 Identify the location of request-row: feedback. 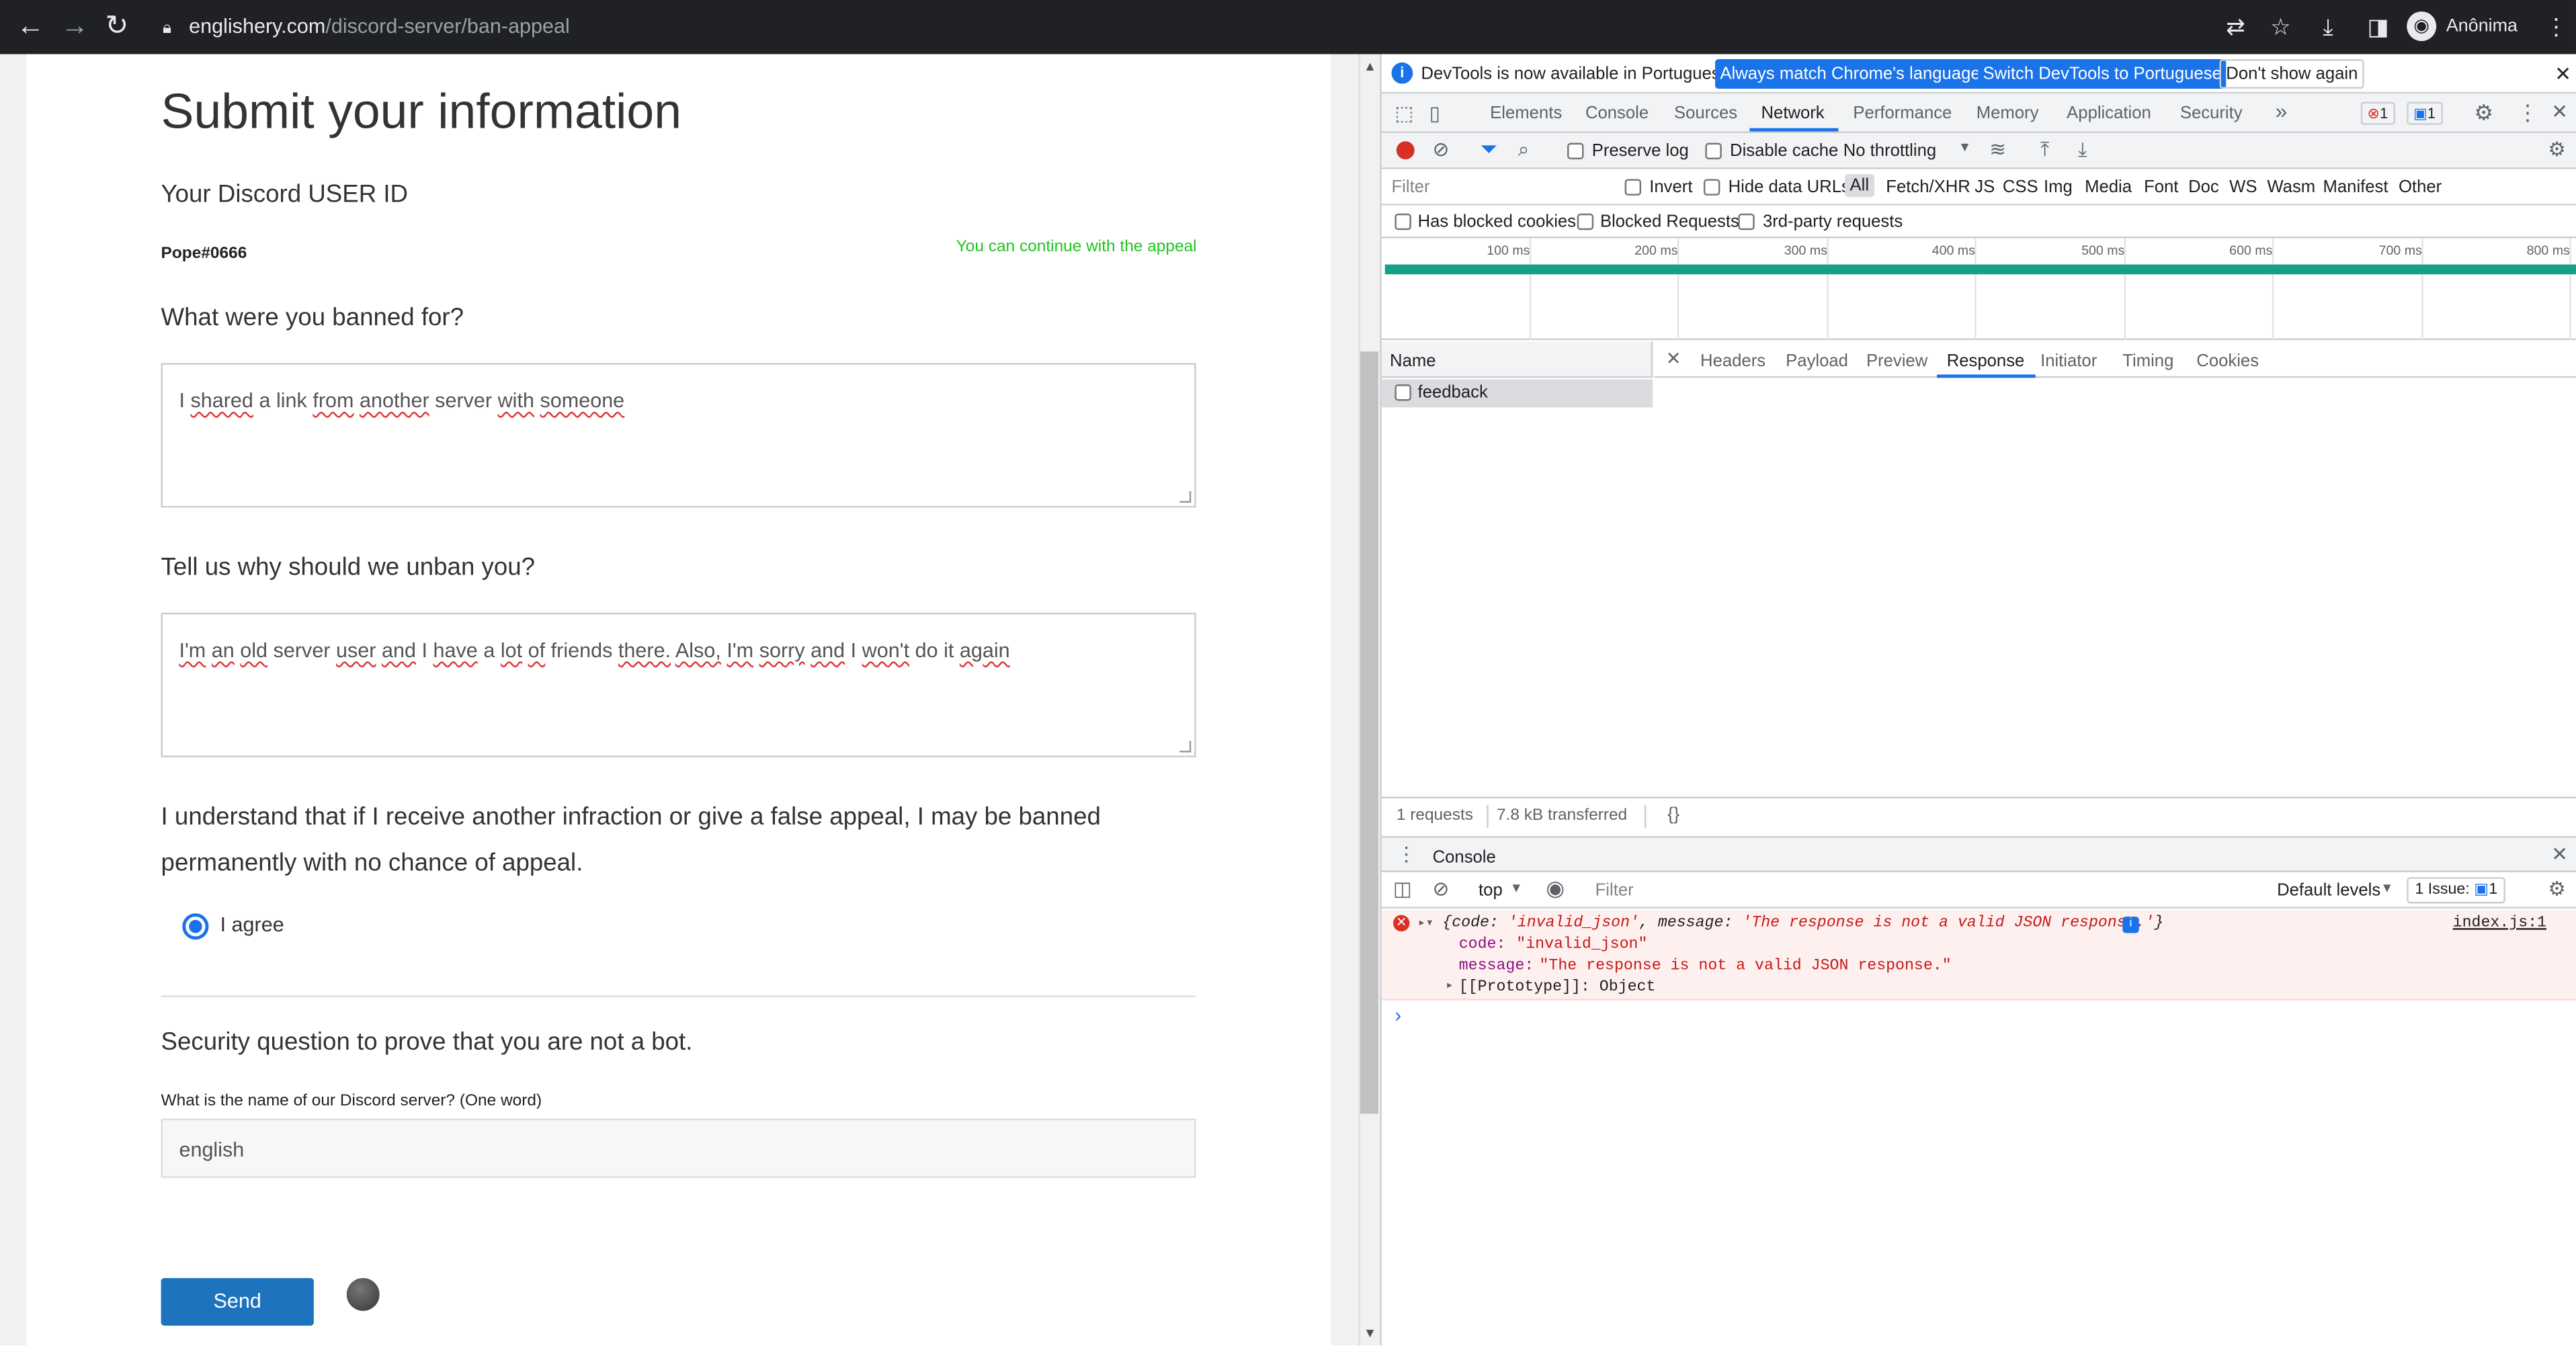
(1517, 393).